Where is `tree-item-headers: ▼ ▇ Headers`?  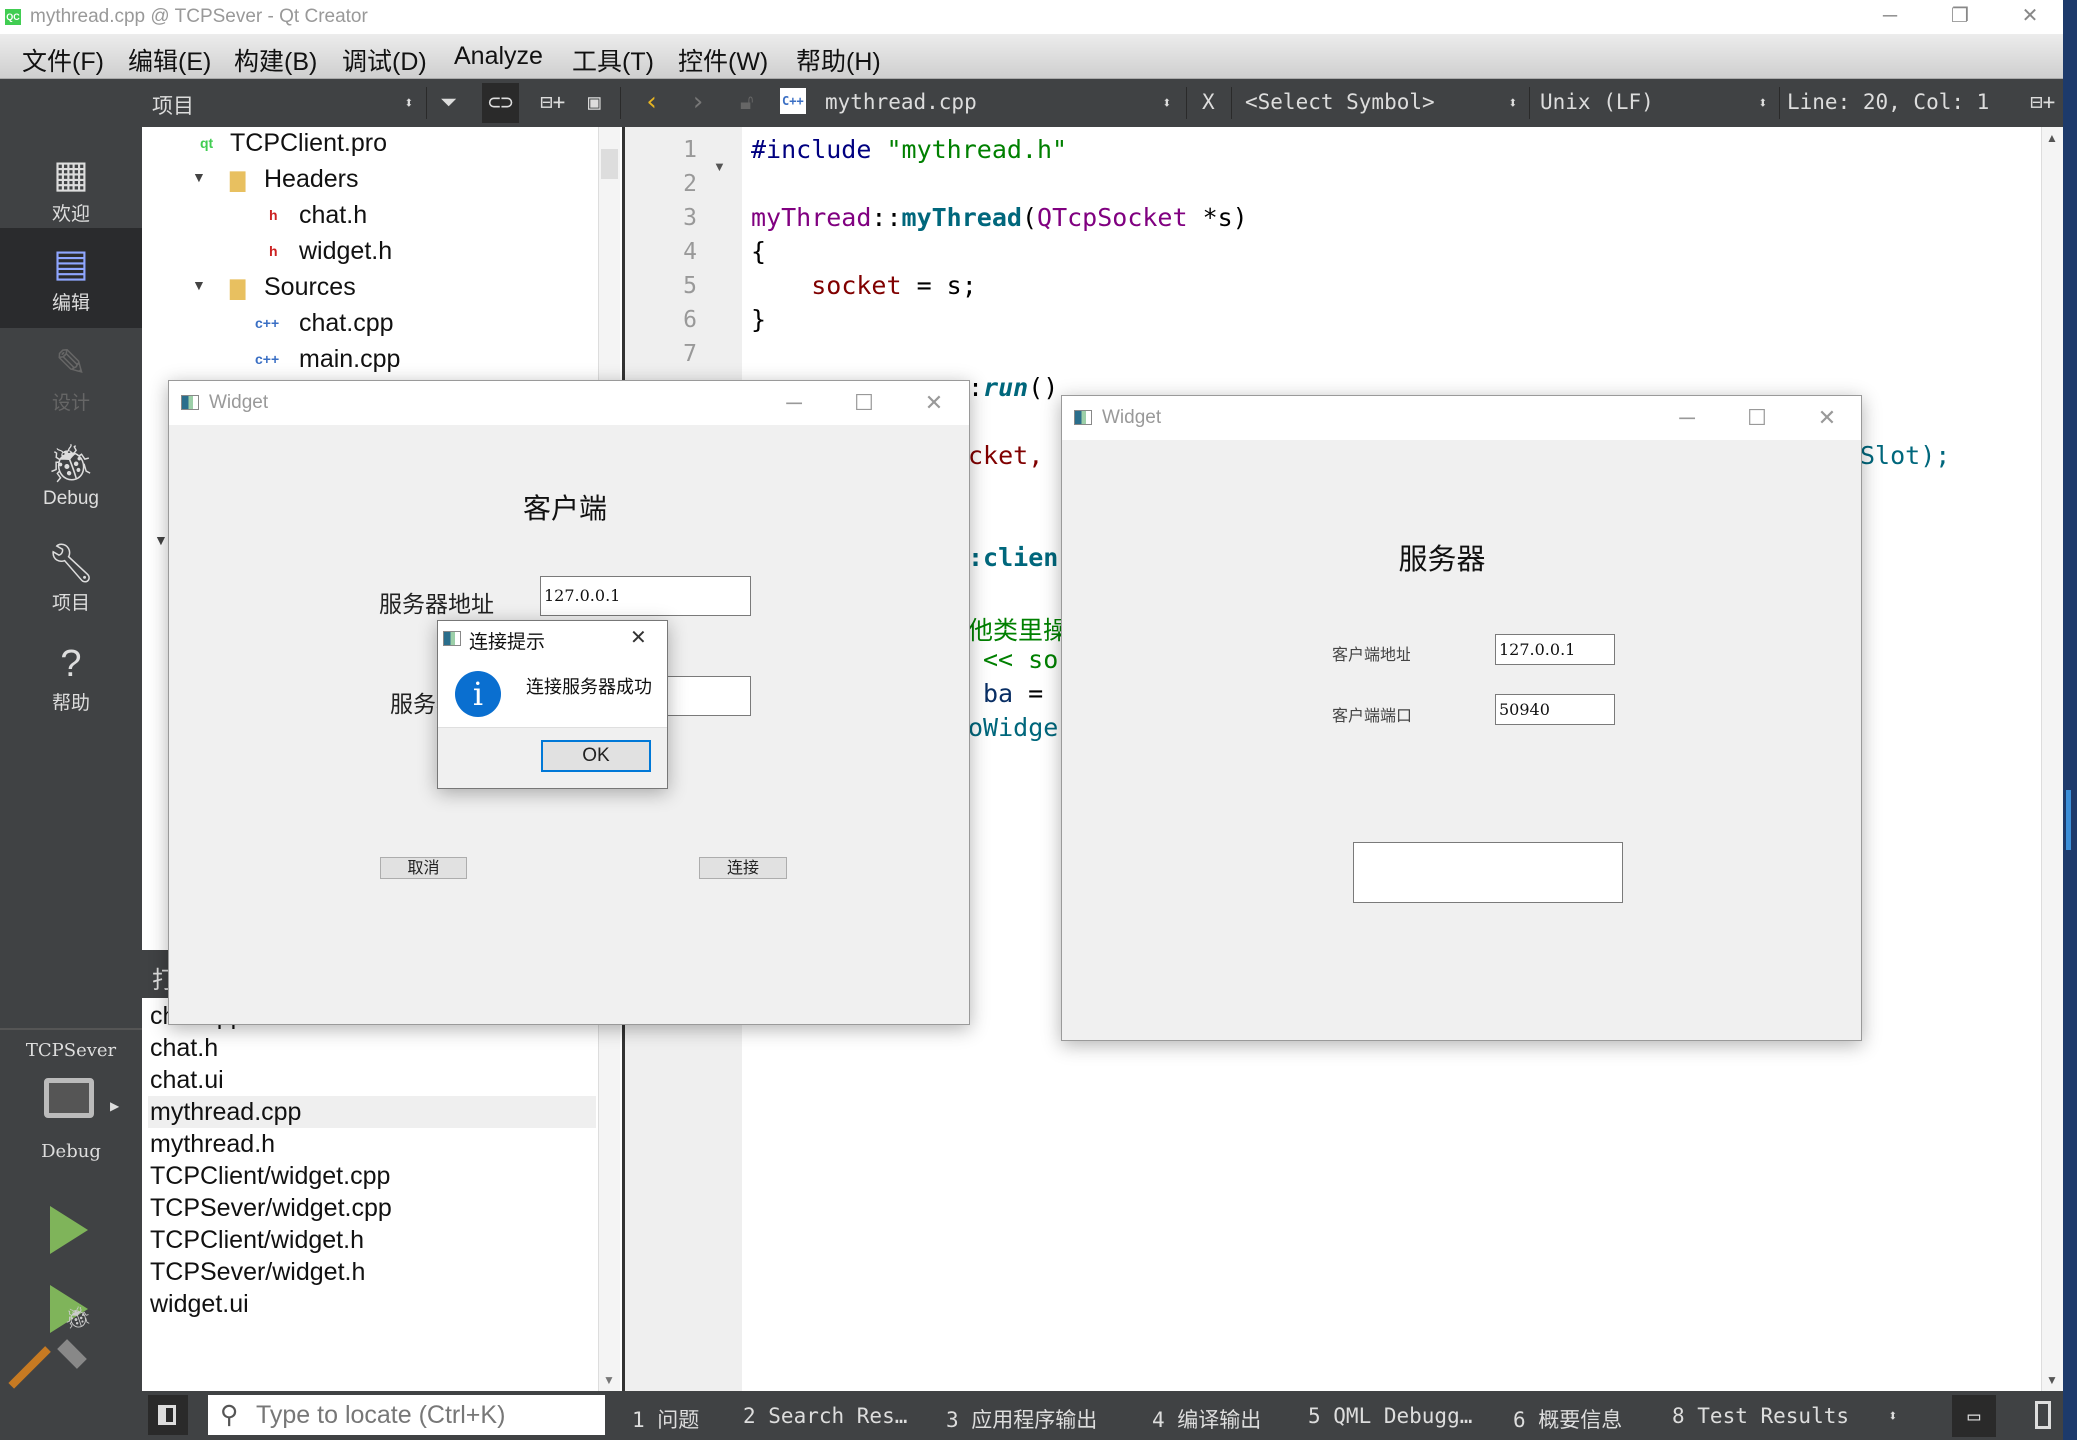
tree-item-headers: ▼ ▇ Headers is located at coordinates (275, 179).